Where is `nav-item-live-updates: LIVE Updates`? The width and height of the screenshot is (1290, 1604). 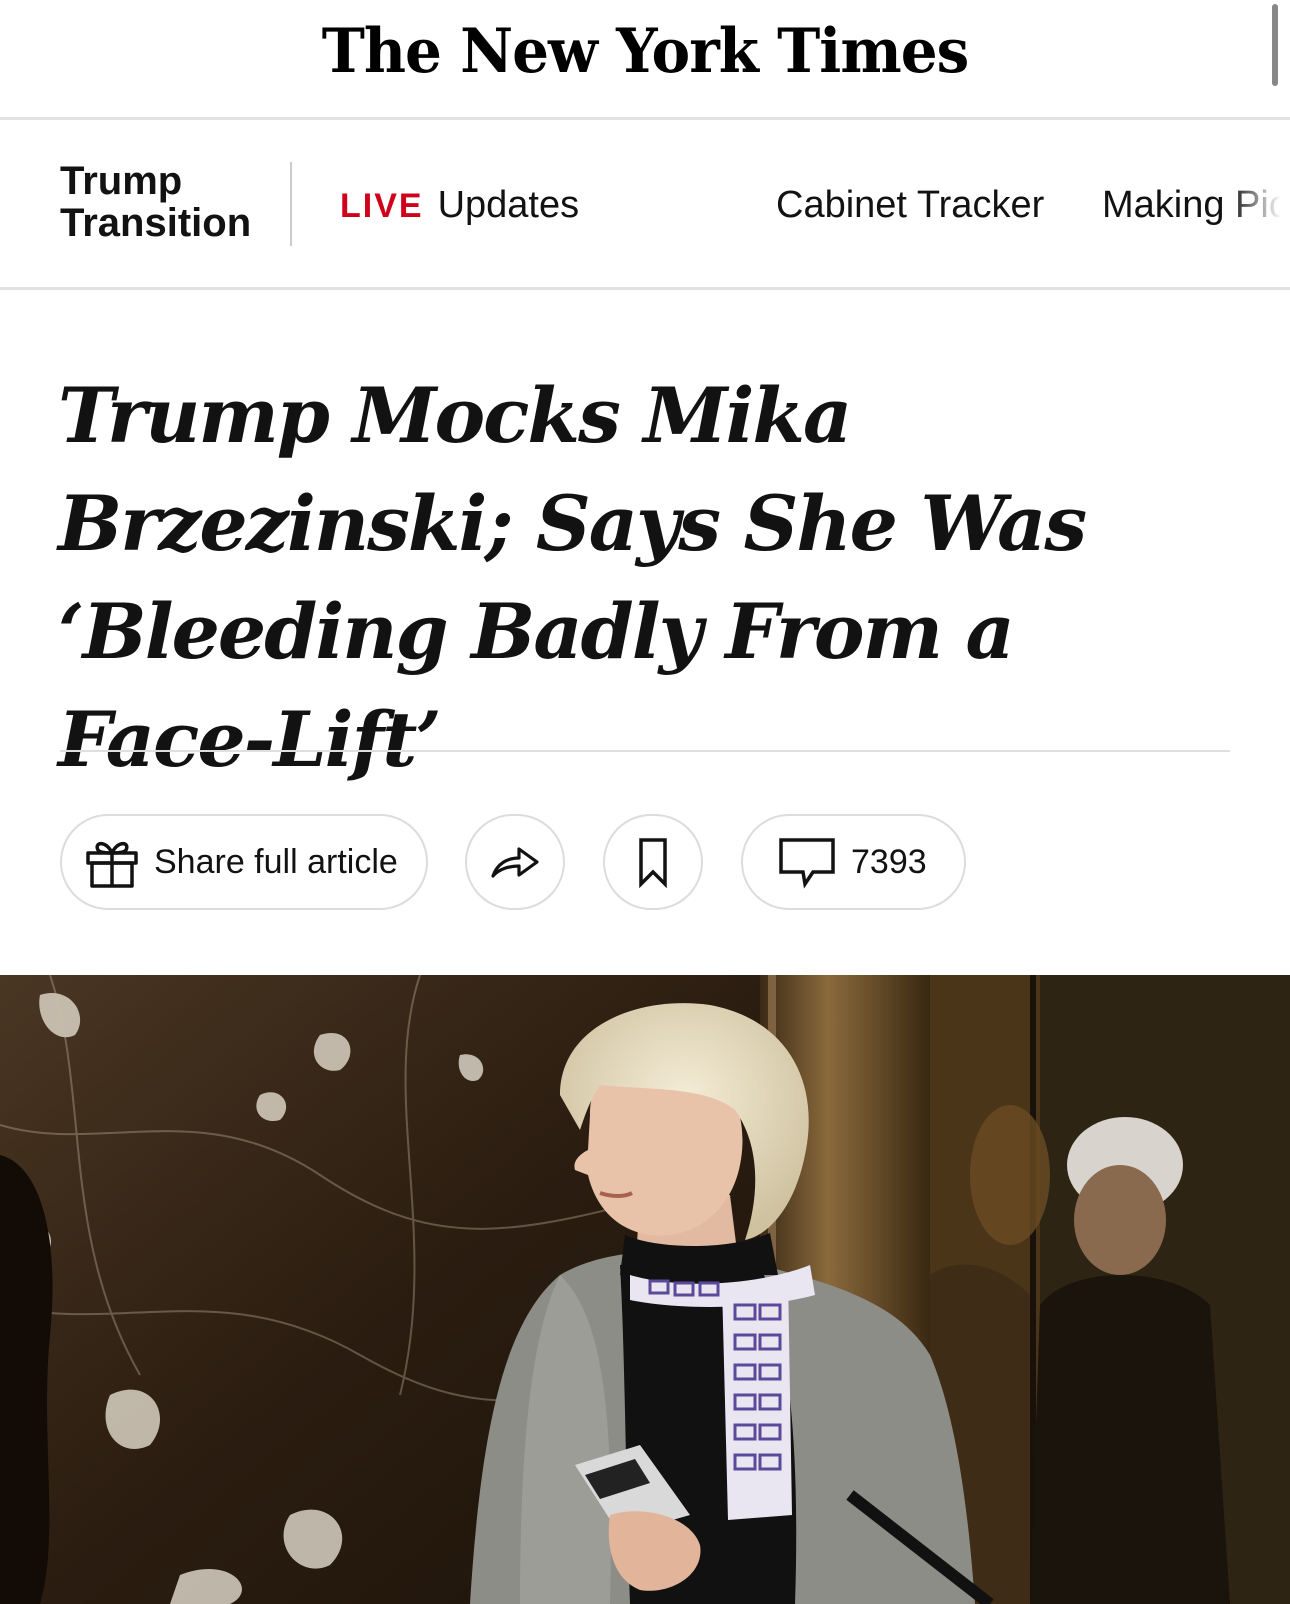 nav-item-live-updates: LIVE Updates is located at coordinates (459, 205).